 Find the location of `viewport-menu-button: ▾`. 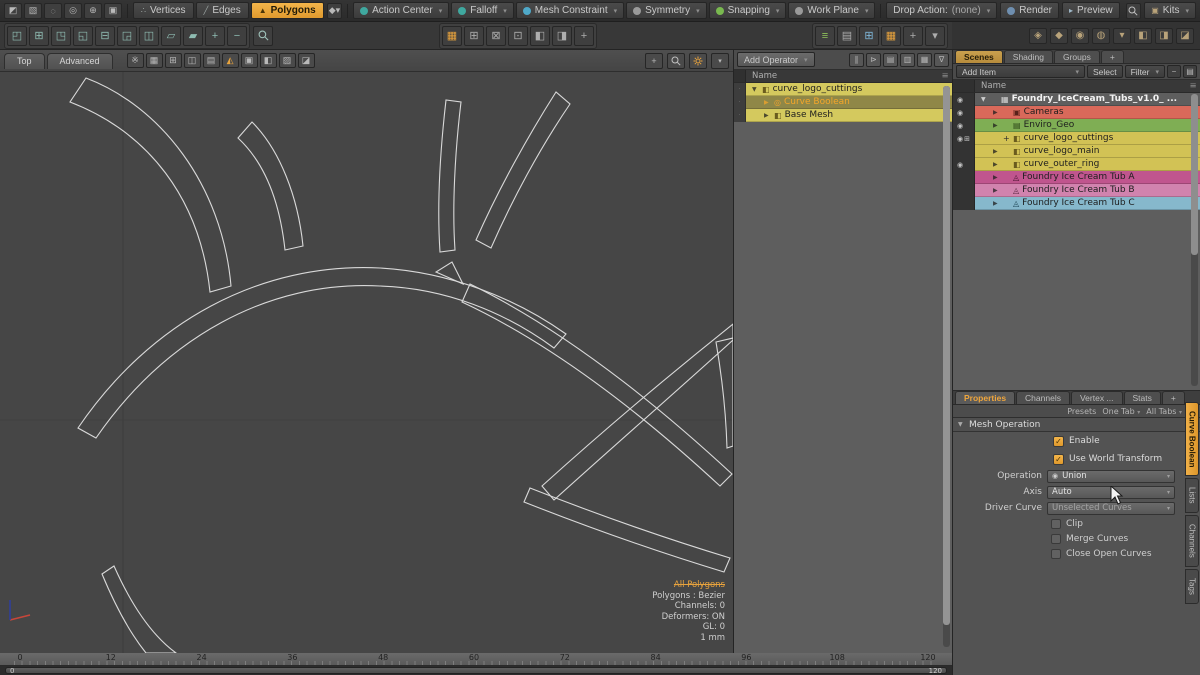

viewport-menu-button: ▾ is located at coordinates (720, 60).